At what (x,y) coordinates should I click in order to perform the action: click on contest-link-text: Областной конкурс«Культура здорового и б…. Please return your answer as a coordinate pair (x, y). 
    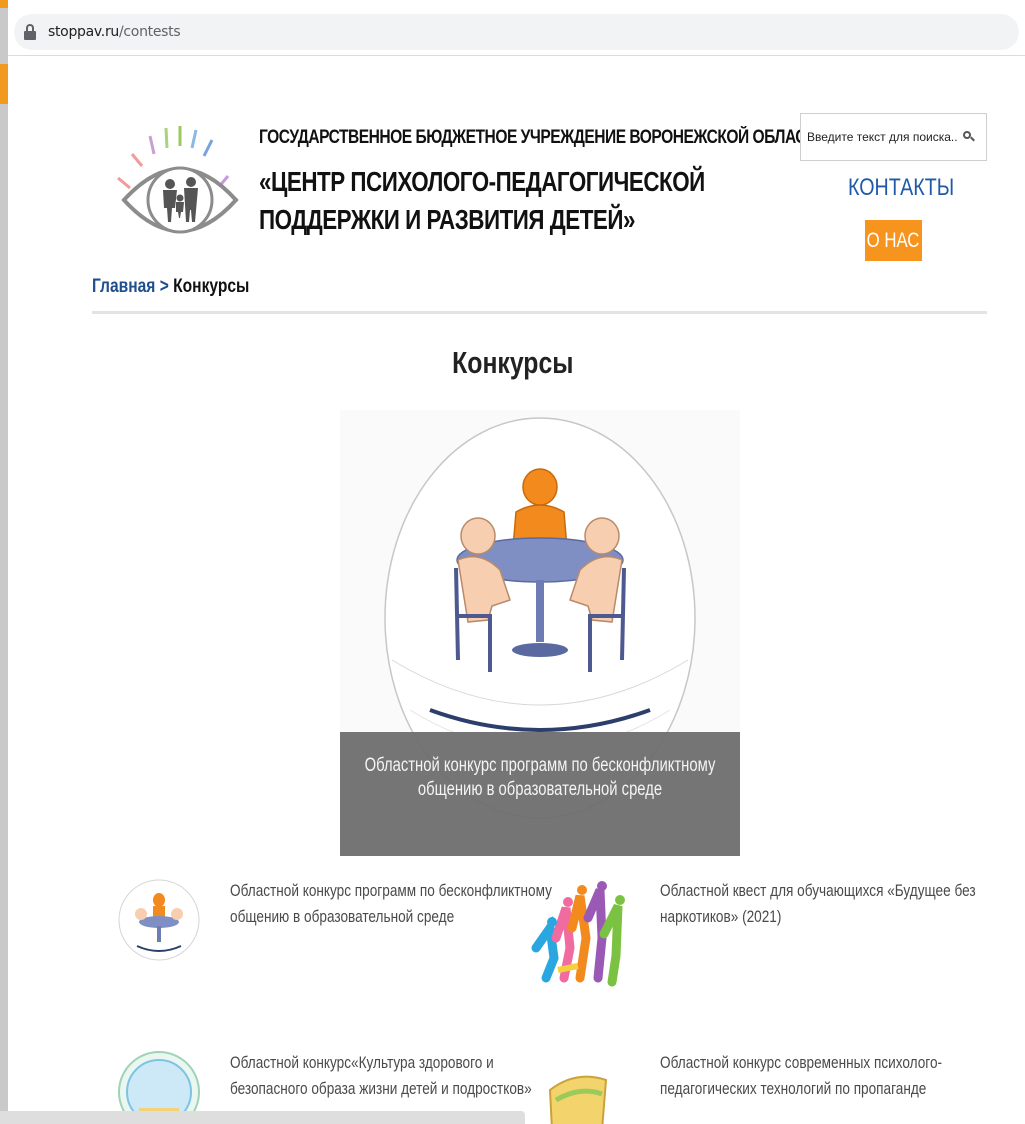
    Looking at the image, I should click on (381, 1075).